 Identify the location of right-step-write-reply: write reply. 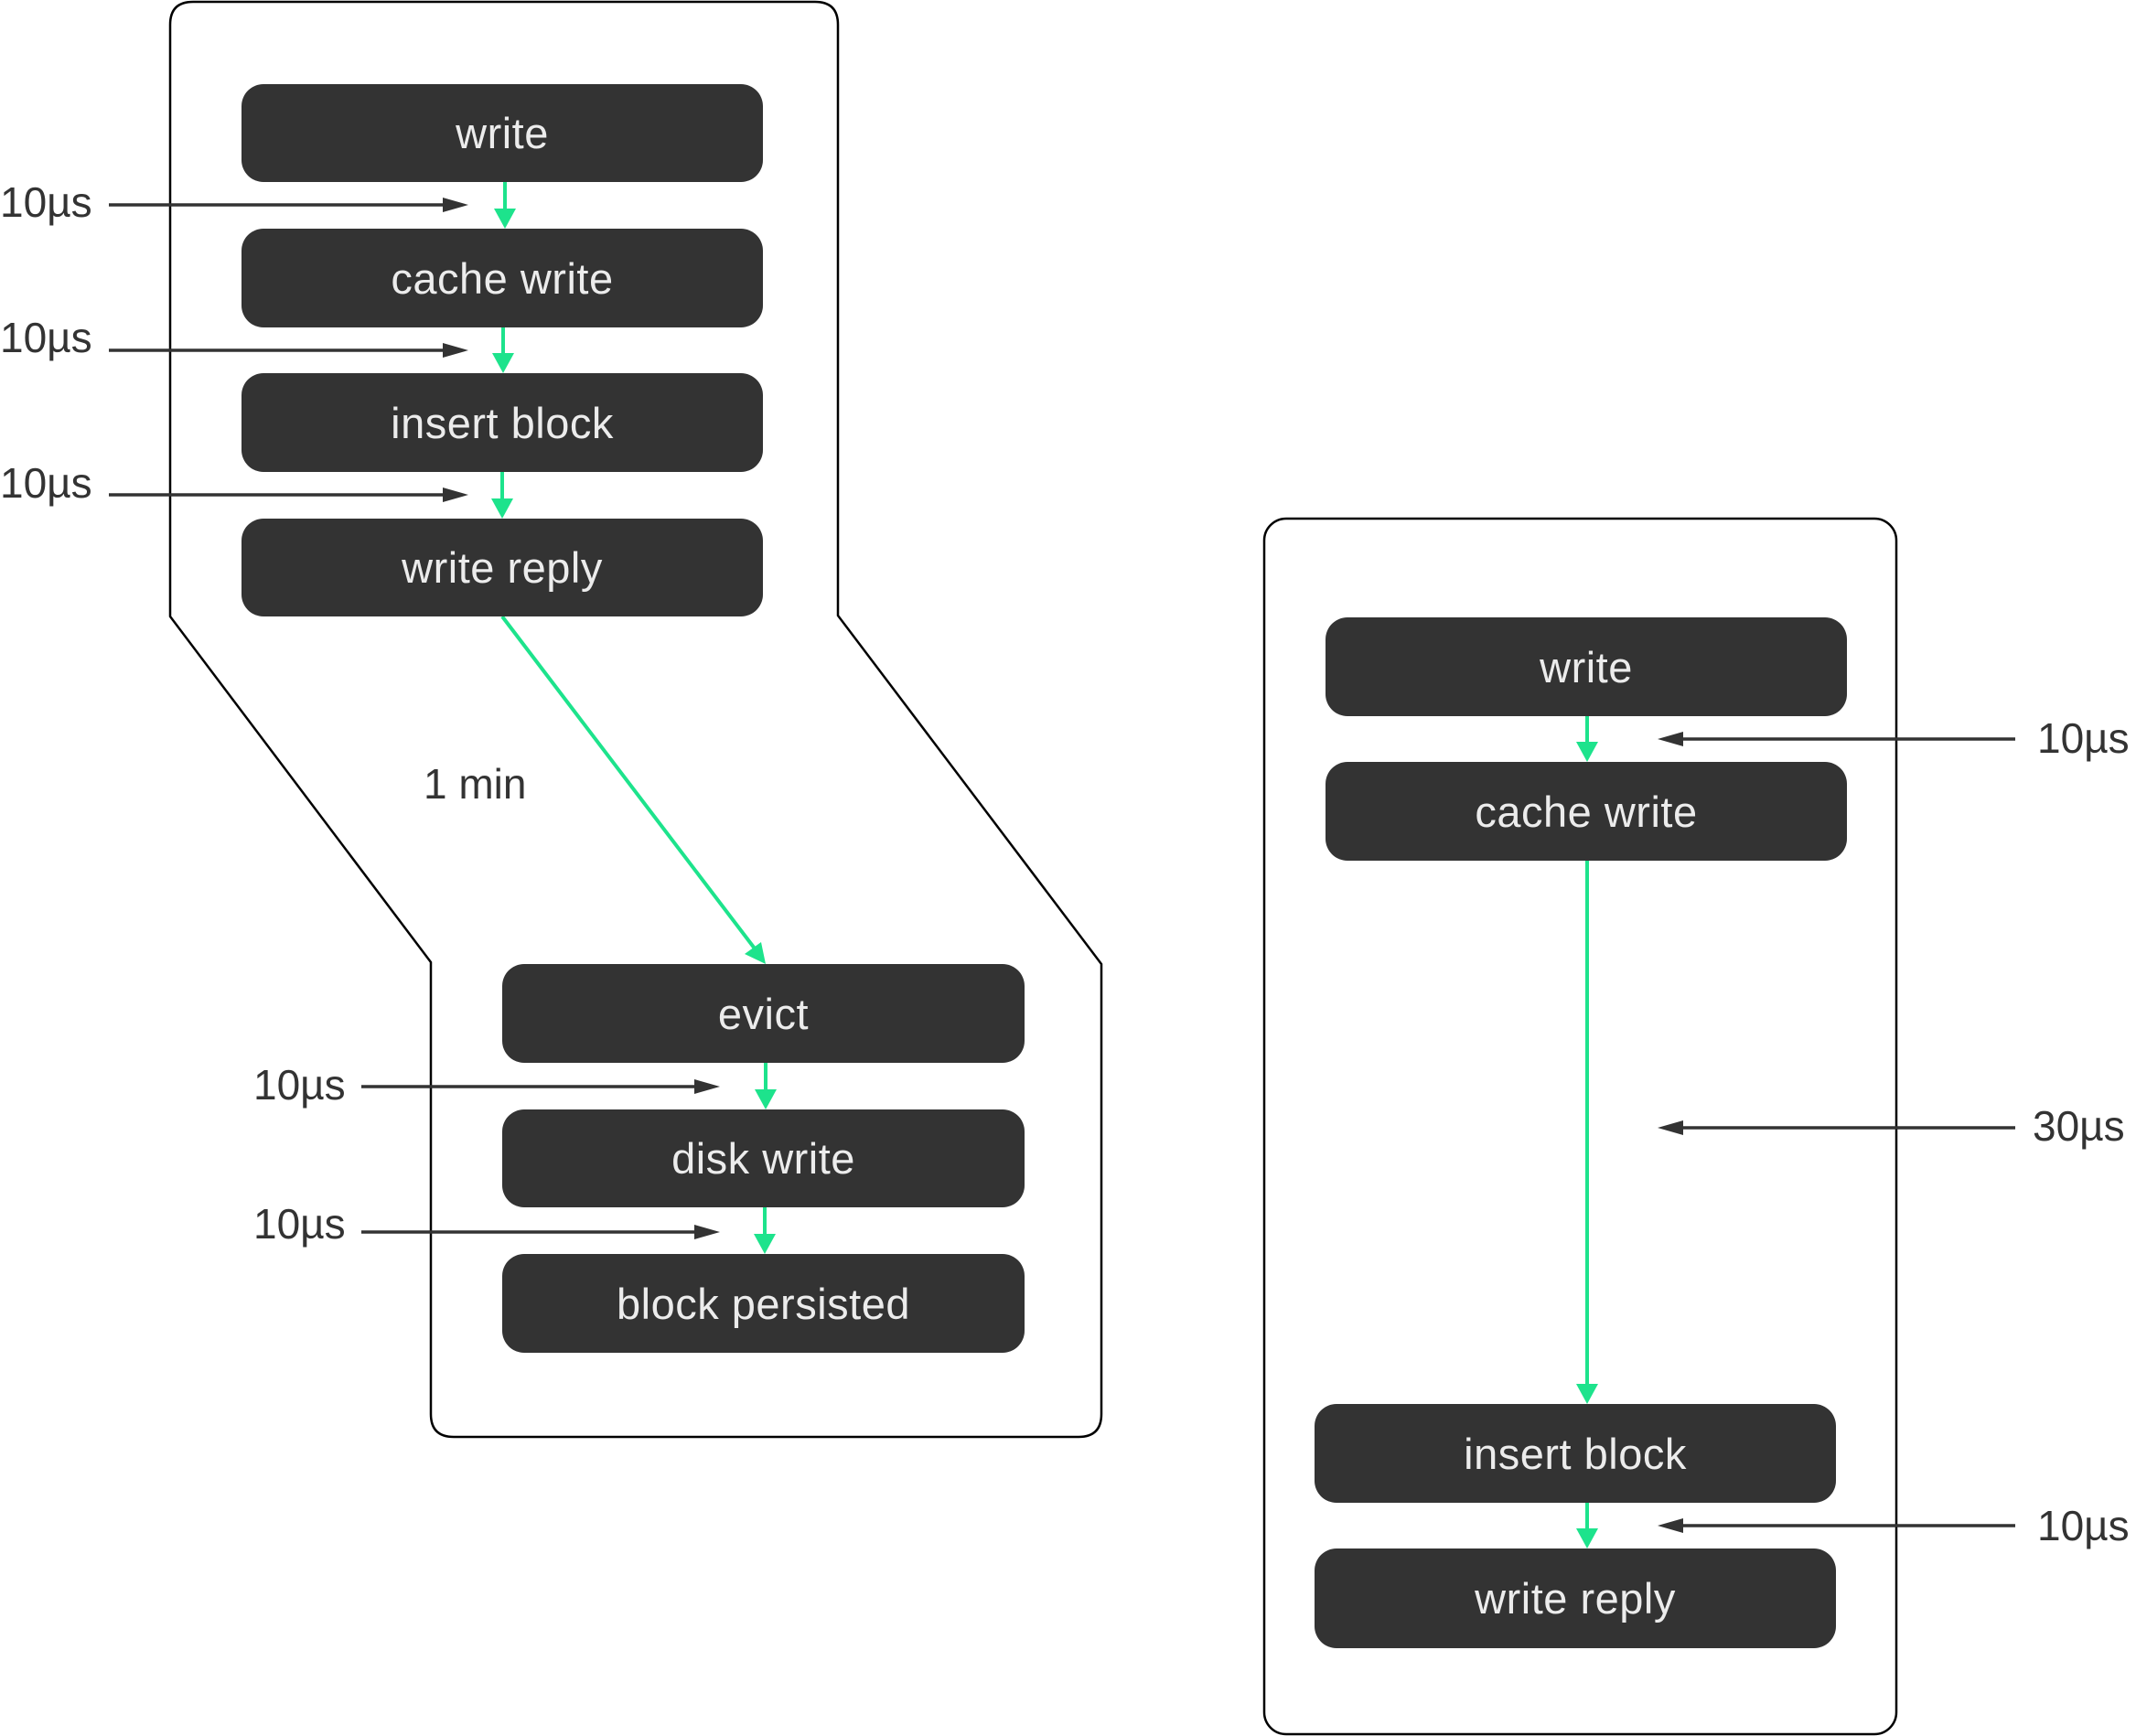
(1576, 1598).